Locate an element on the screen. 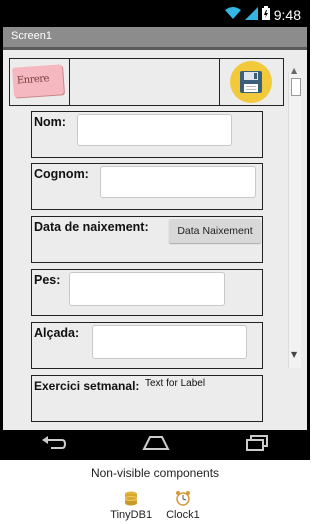 The image size is (320, 524). screen-title: Screen1 is located at coordinates (31, 36).